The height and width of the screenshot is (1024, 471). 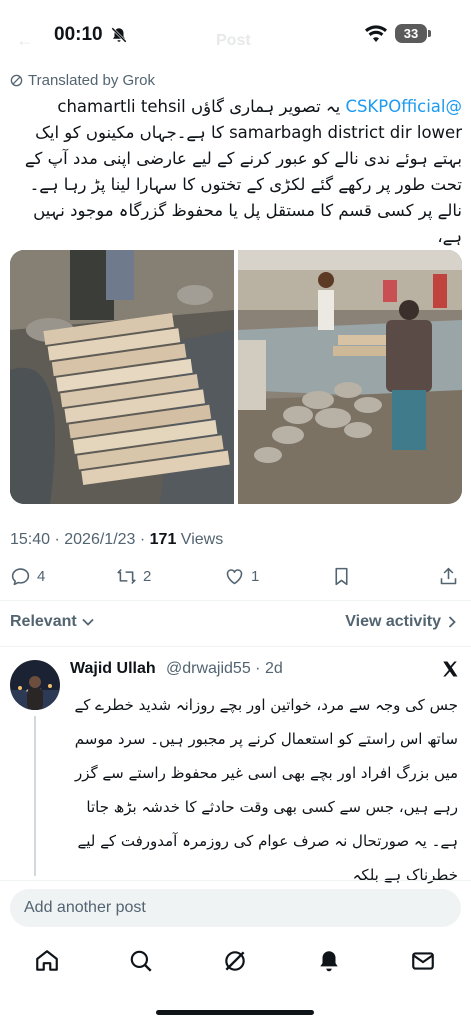 I want to click on stream-crossing-image, so click(x=350, y=377).